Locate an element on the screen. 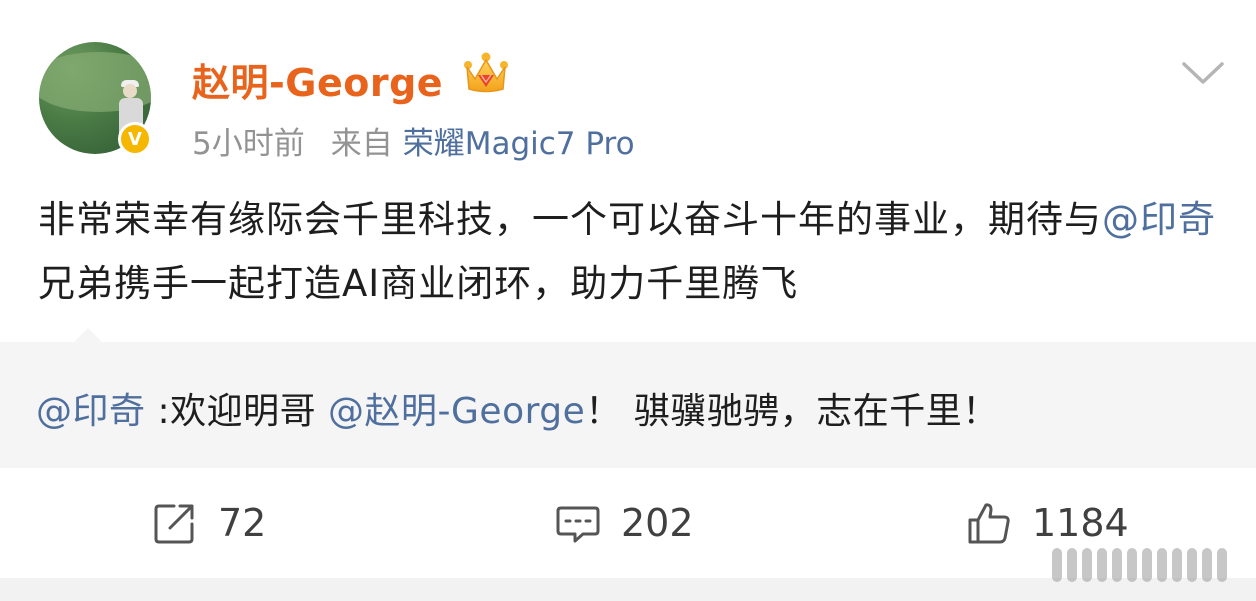  comment-count: 202 is located at coordinates (657, 523).